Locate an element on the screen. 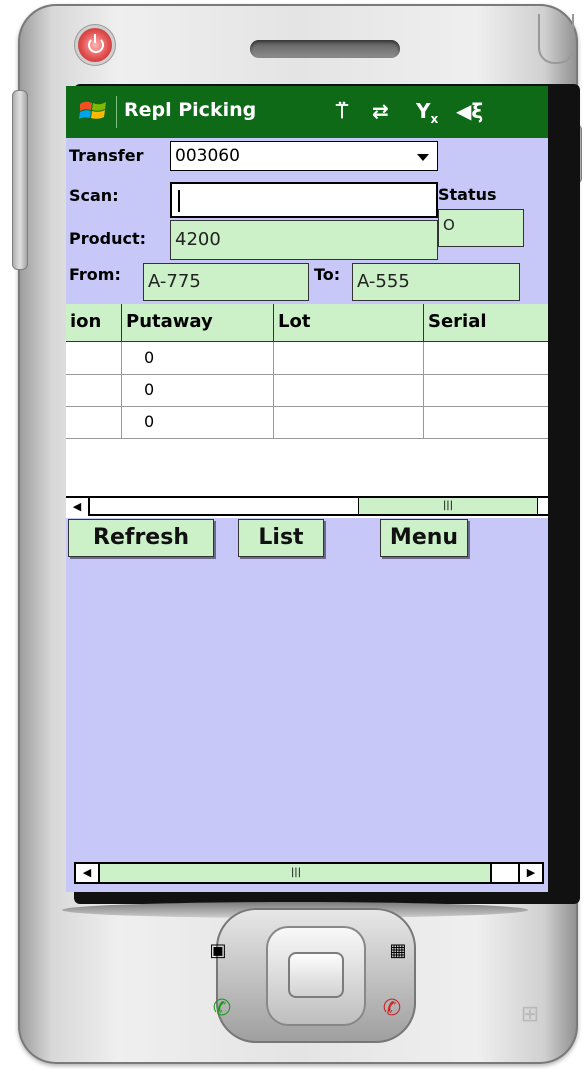 This screenshot has width=585, height=1069. hardware-controls: ▣ ▦ ✆ ✆ ⊞ is located at coordinates (293, 965).